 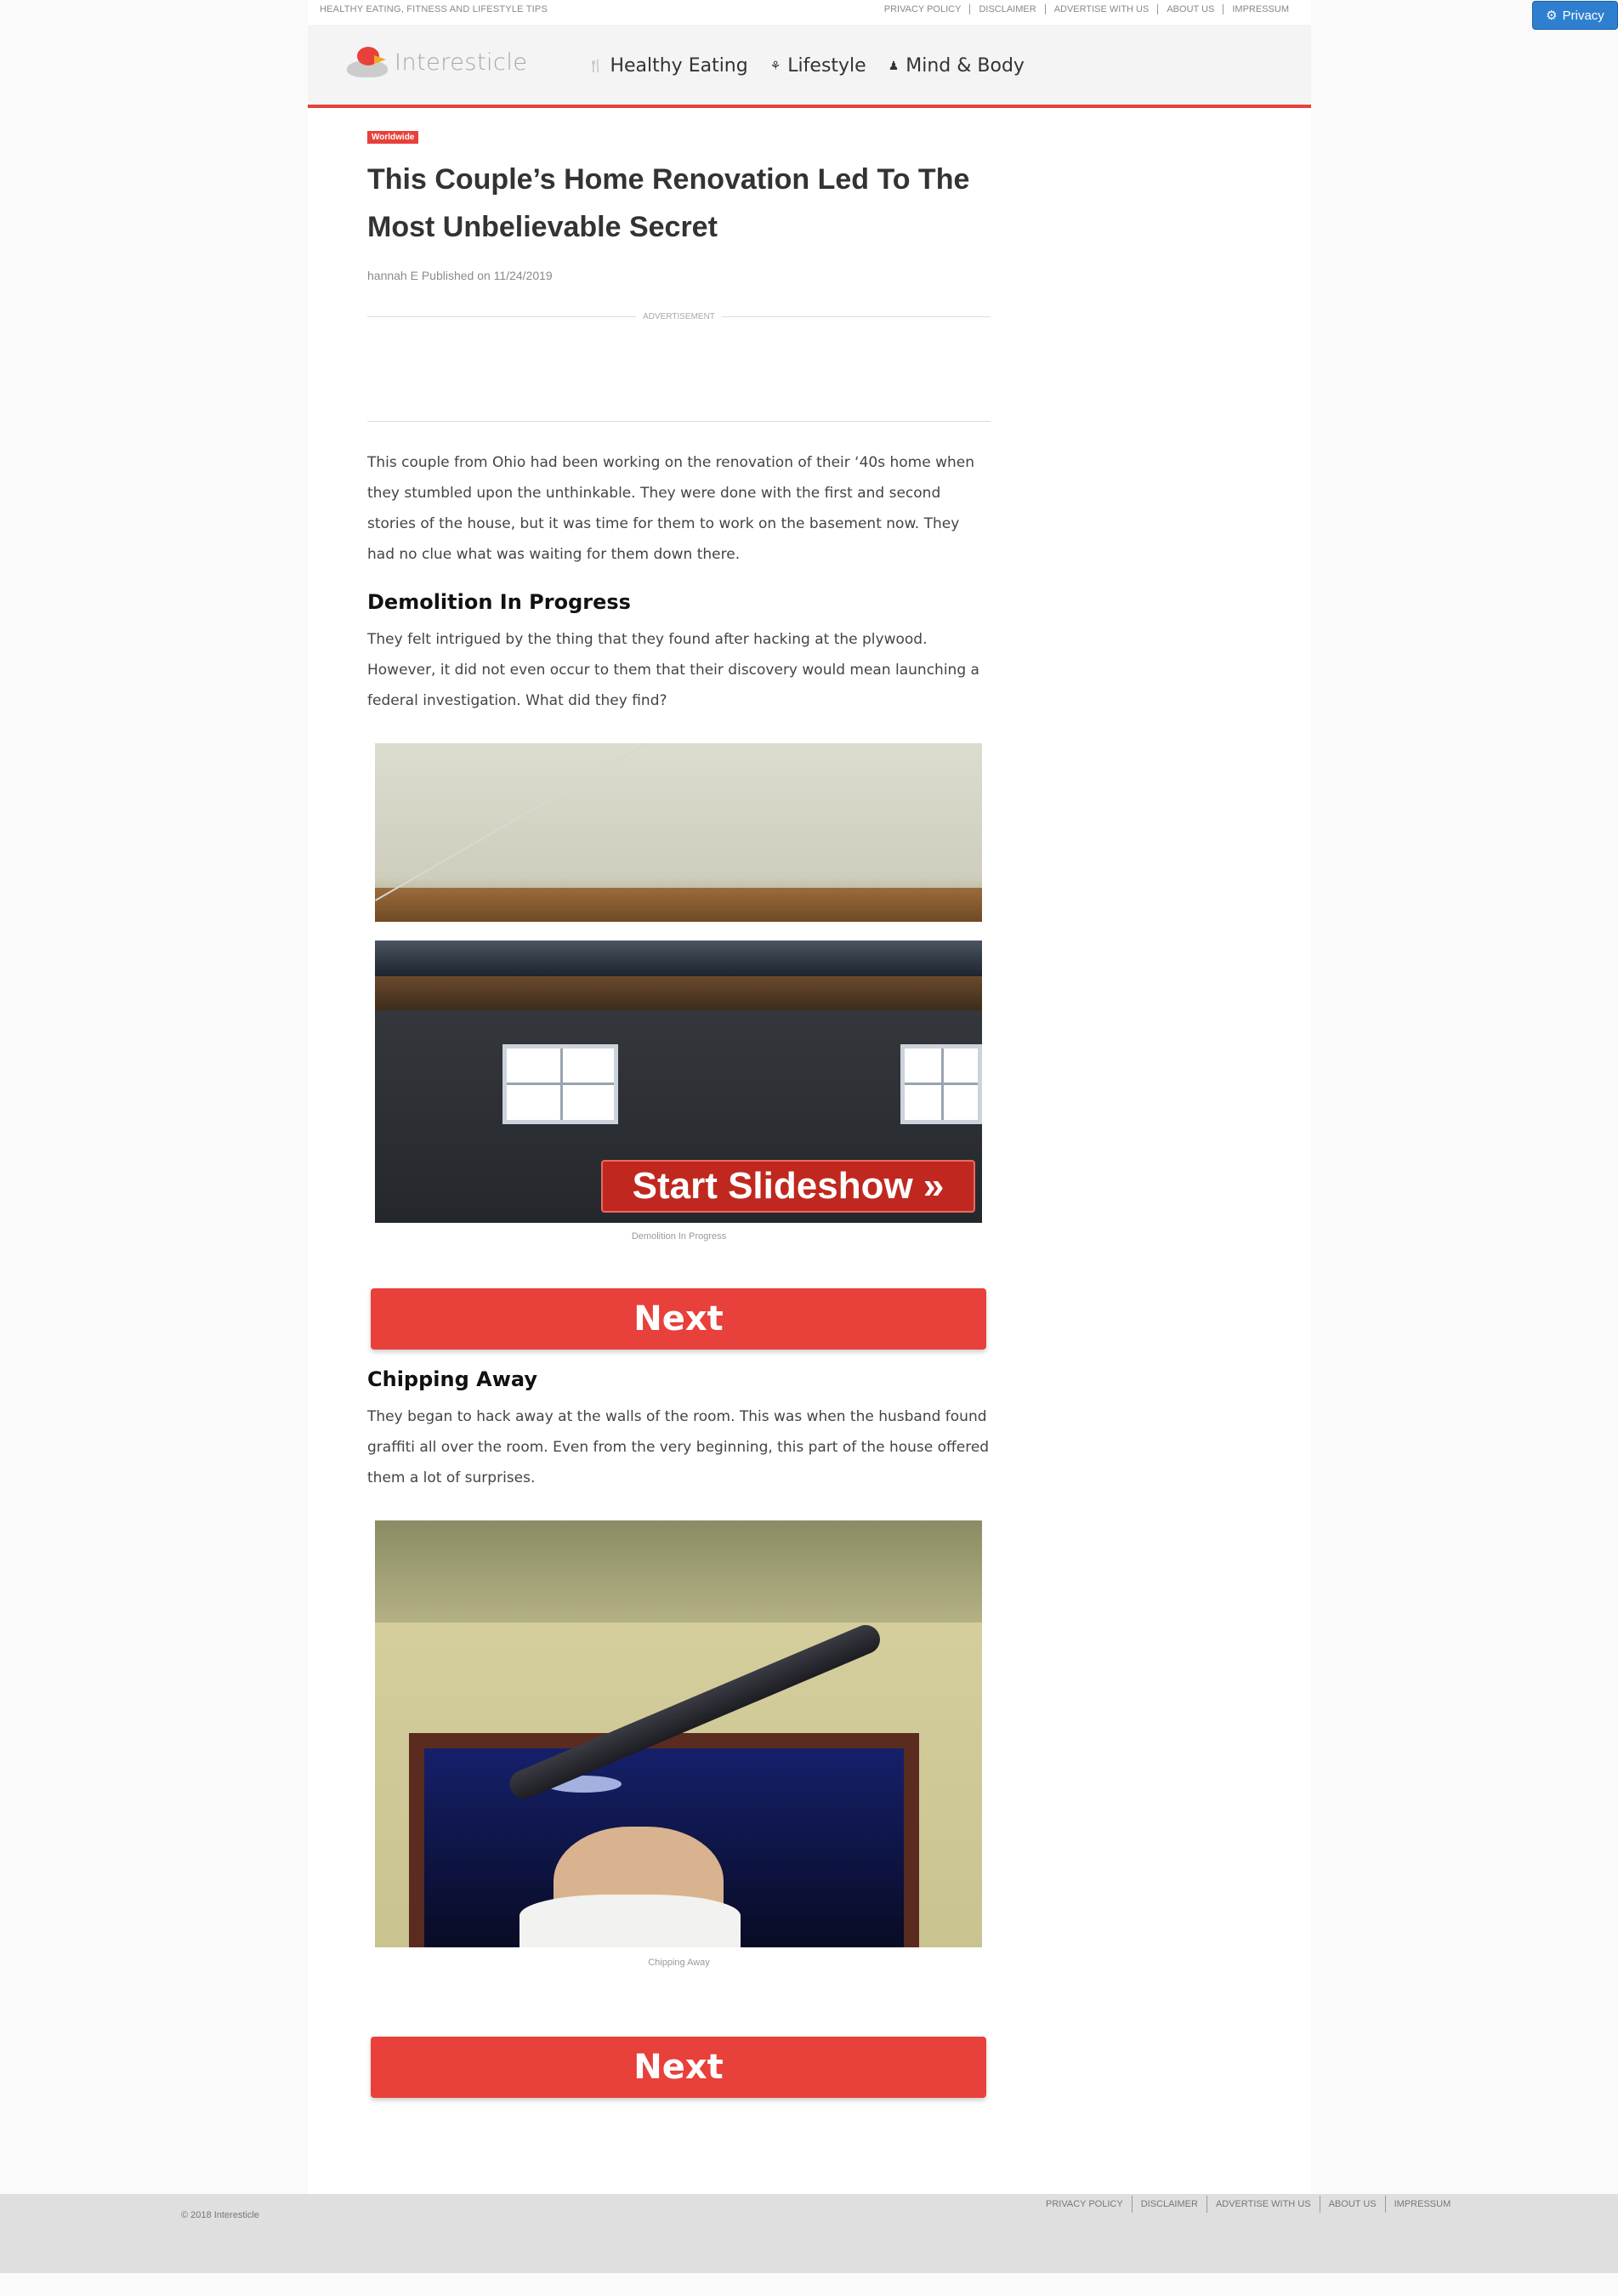 What do you see at coordinates (499, 602) in the screenshot?
I see `section-heading: Demolition In Progress` at bounding box center [499, 602].